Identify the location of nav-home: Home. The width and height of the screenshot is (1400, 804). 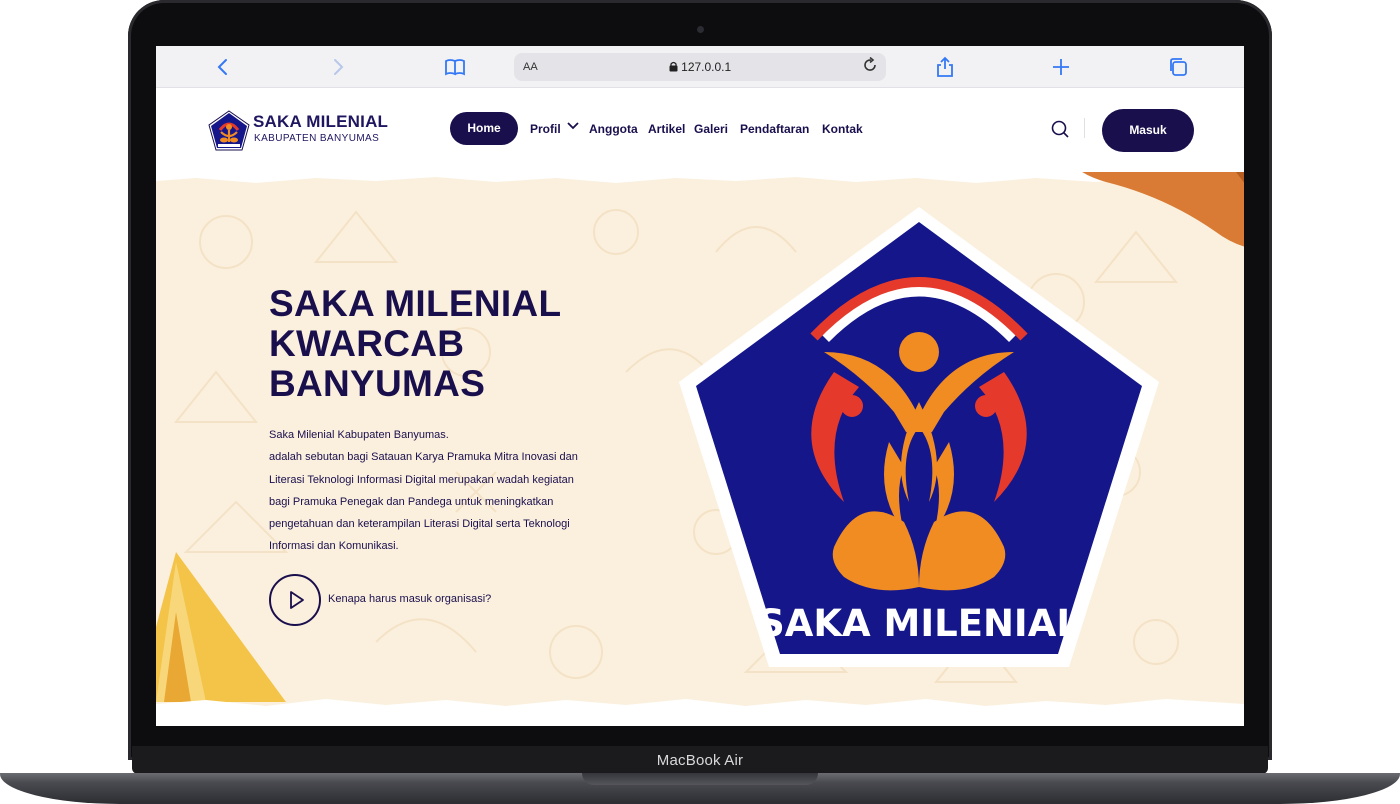
(484, 128).